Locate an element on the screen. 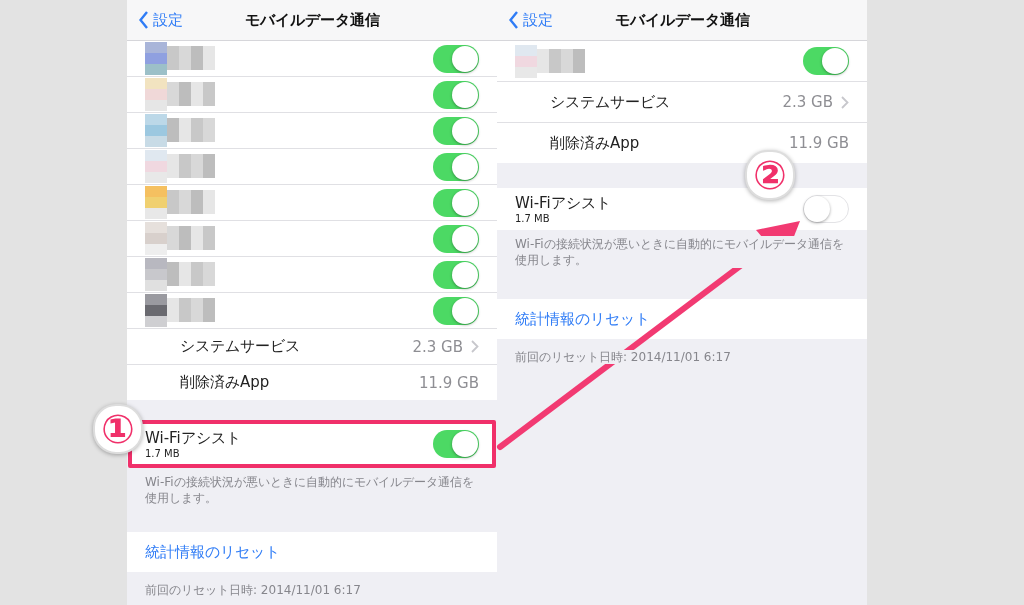 The height and width of the screenshot is (605, 1024). step-badge: ① is located at coordinates (118, 429).